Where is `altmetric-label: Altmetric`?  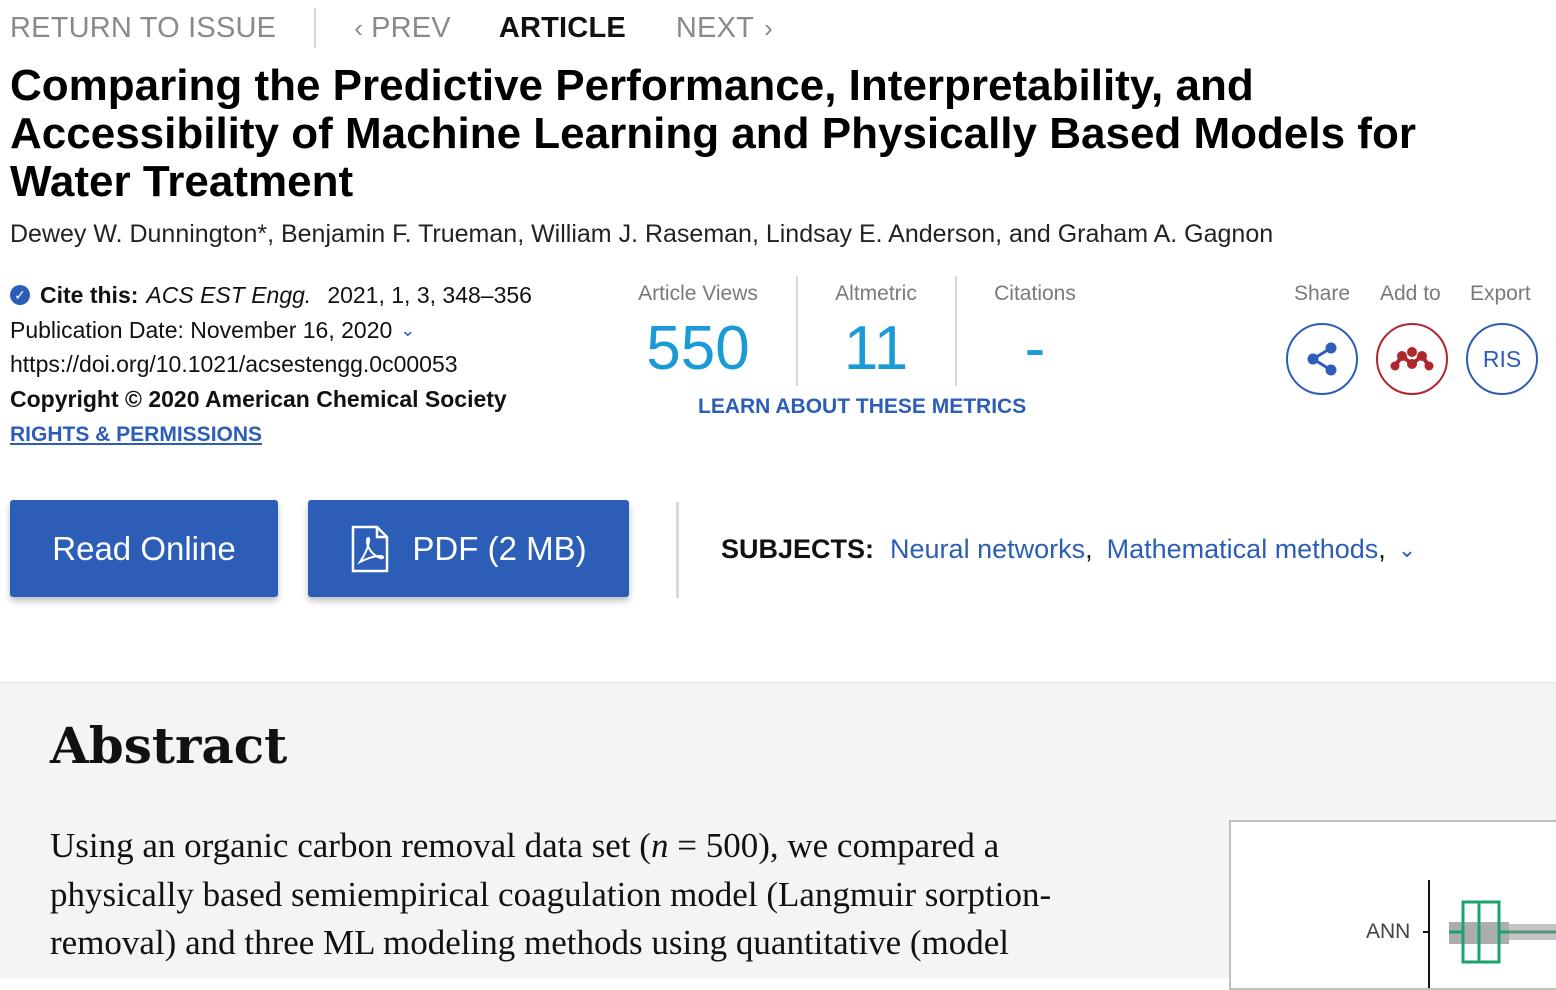
altmetric-label: Altmetric is located at coordinates (876, 293).